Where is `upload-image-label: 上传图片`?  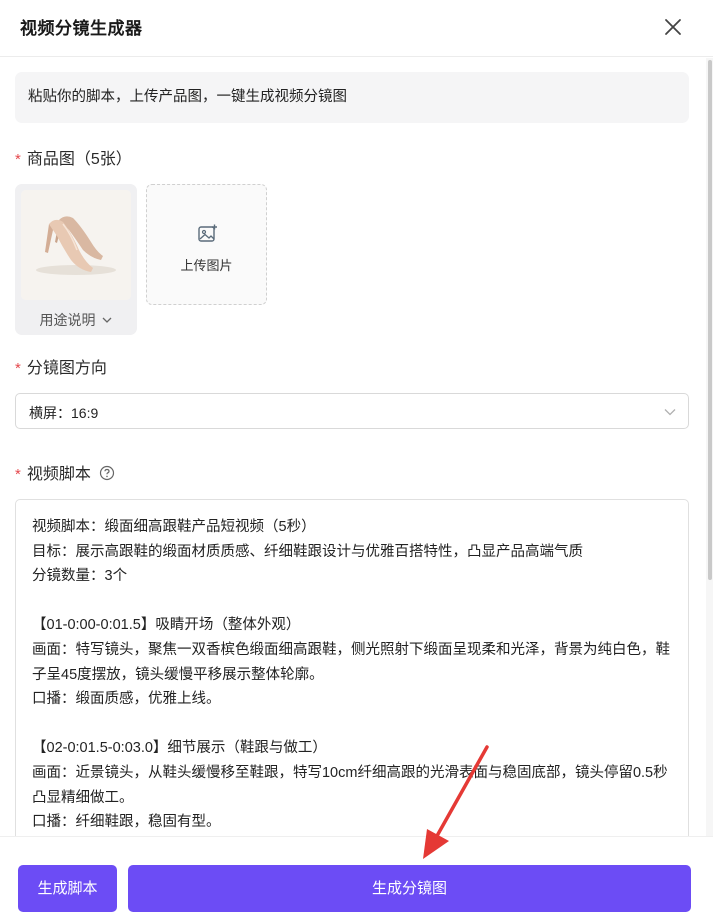 upload-image-label: 上传图片 is located at coordinates (206, 265).